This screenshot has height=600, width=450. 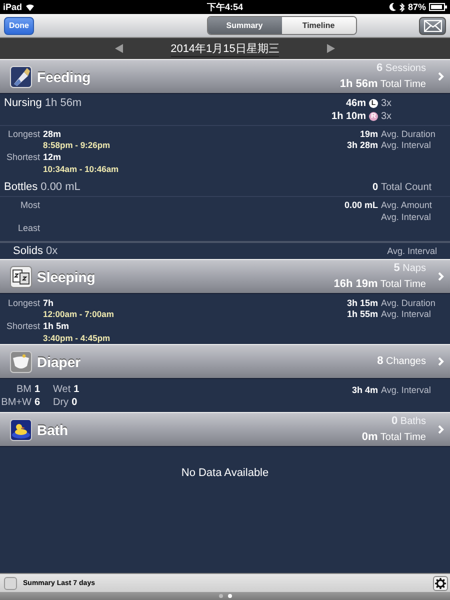 I want to click on detail-value: 7h, so click(x=48, y=303).